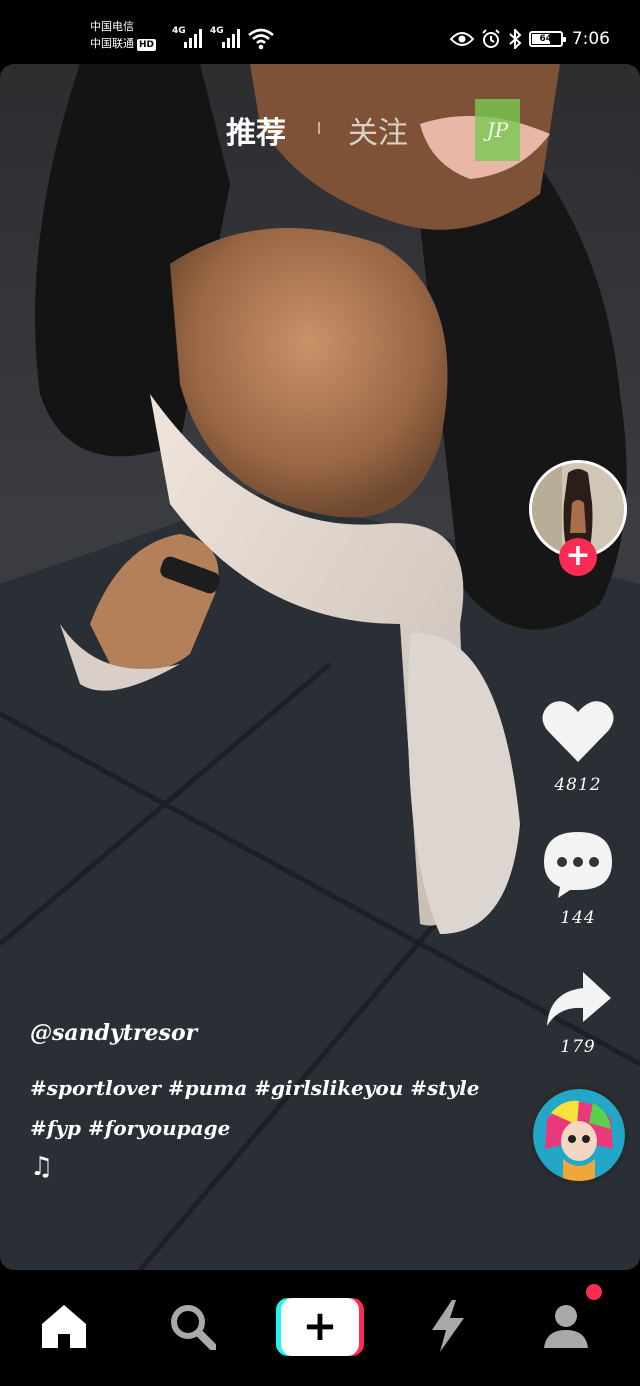 The height and width of the screenshot is (1386, 640). Describe the element at coordinates (41, 1167) in the screenshot. I see `music-note-icon: ♫` at that location.